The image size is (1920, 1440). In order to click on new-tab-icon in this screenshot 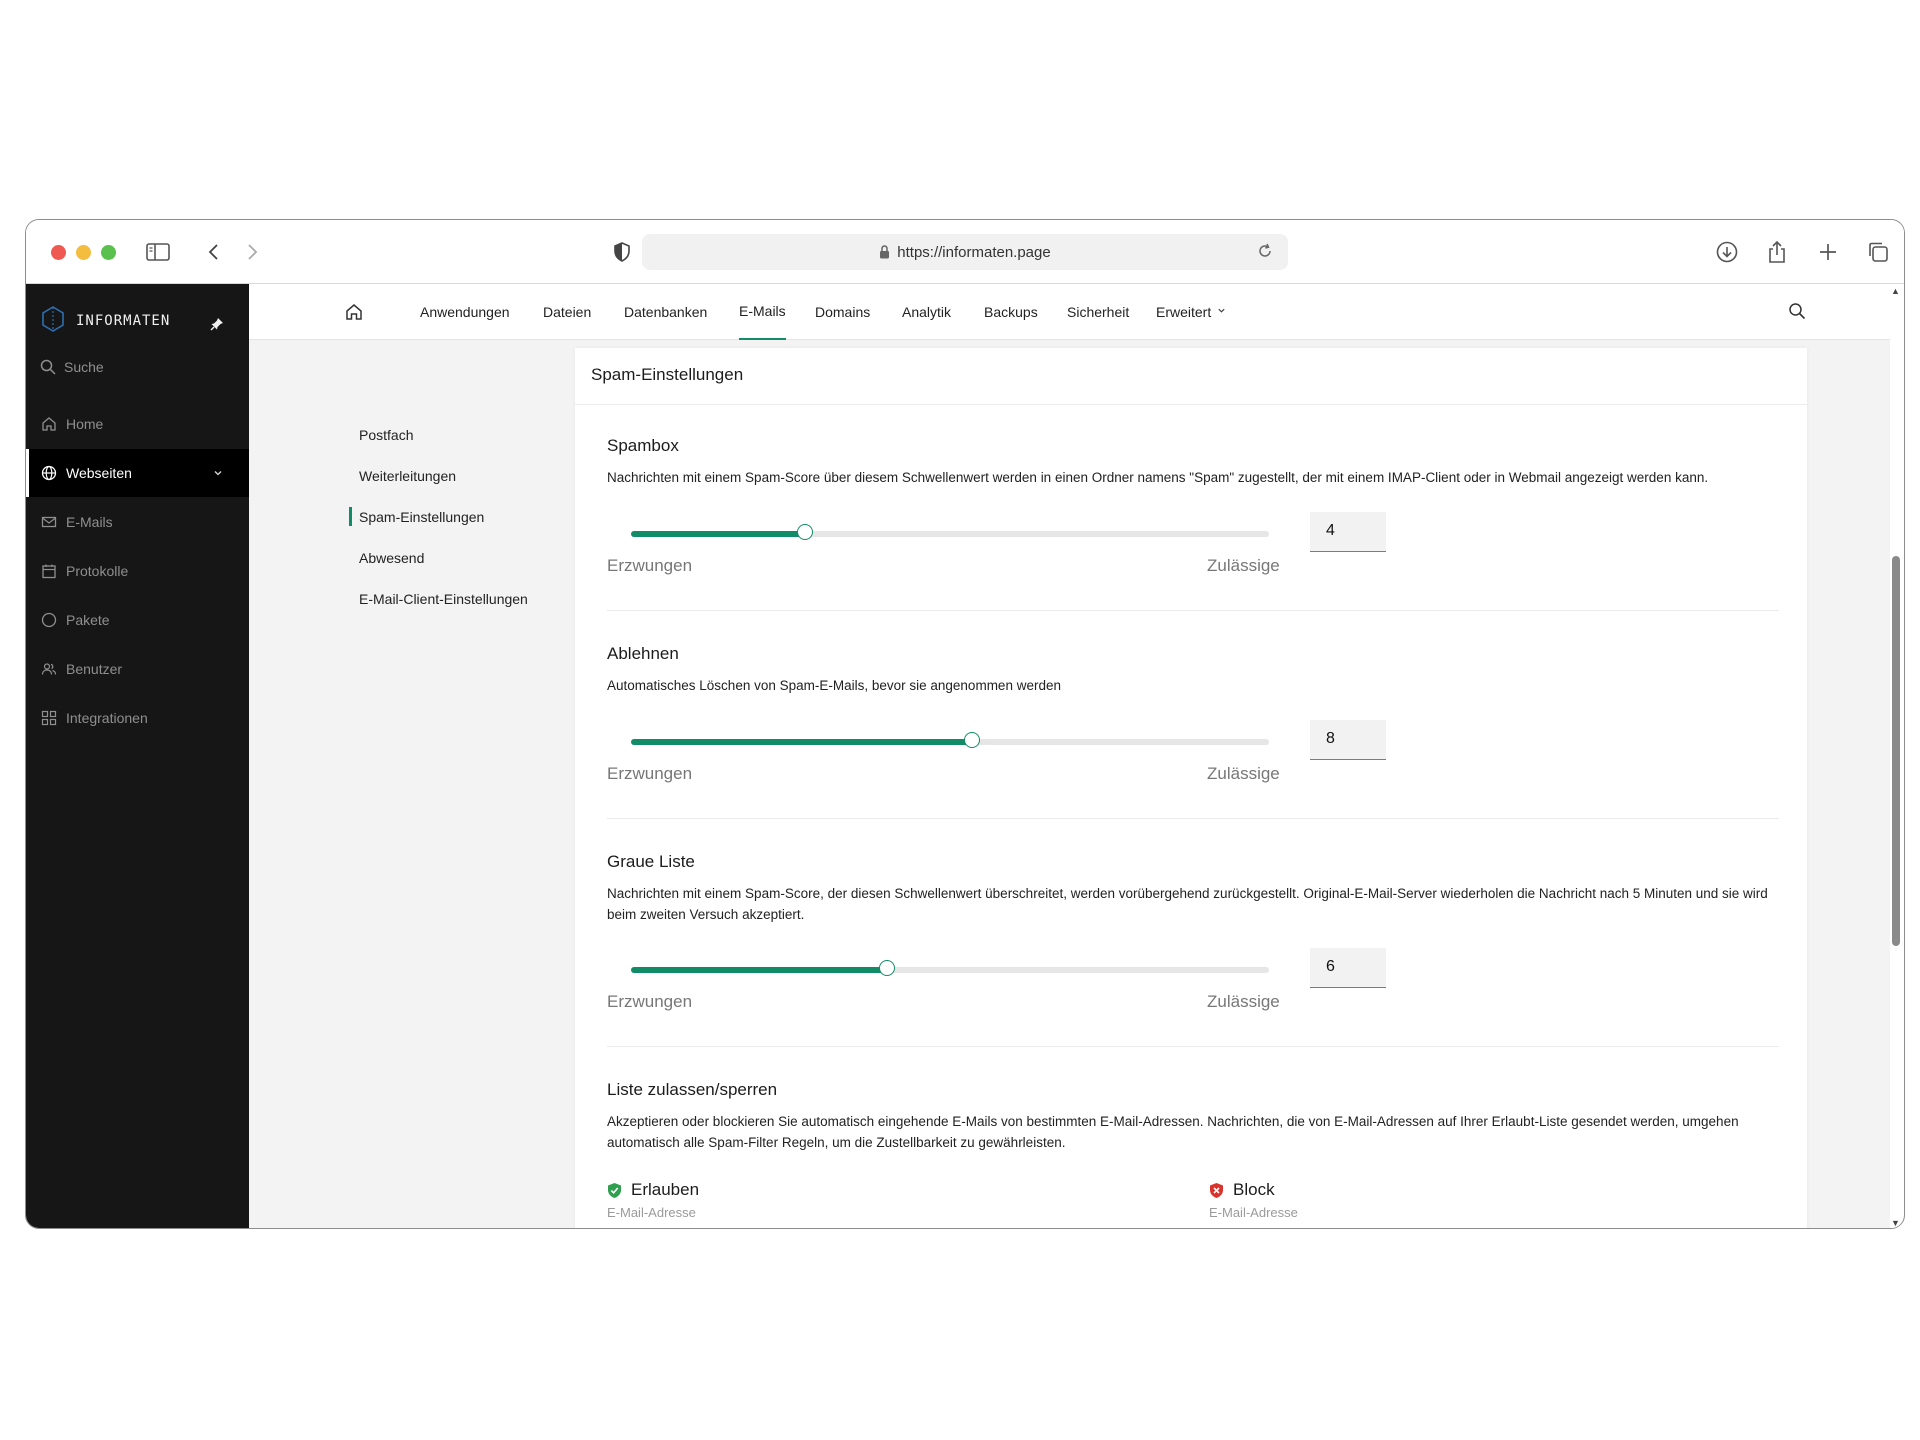, I will do `click(1828, 252)`.